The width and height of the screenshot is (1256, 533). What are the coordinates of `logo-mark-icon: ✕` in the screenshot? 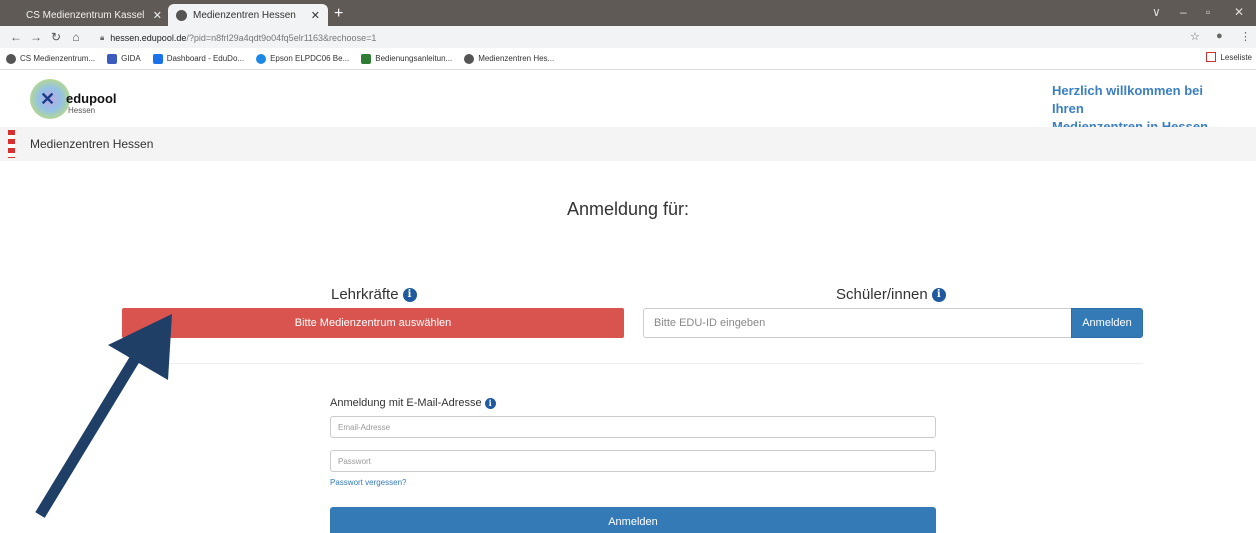 It's located at (48, 99).